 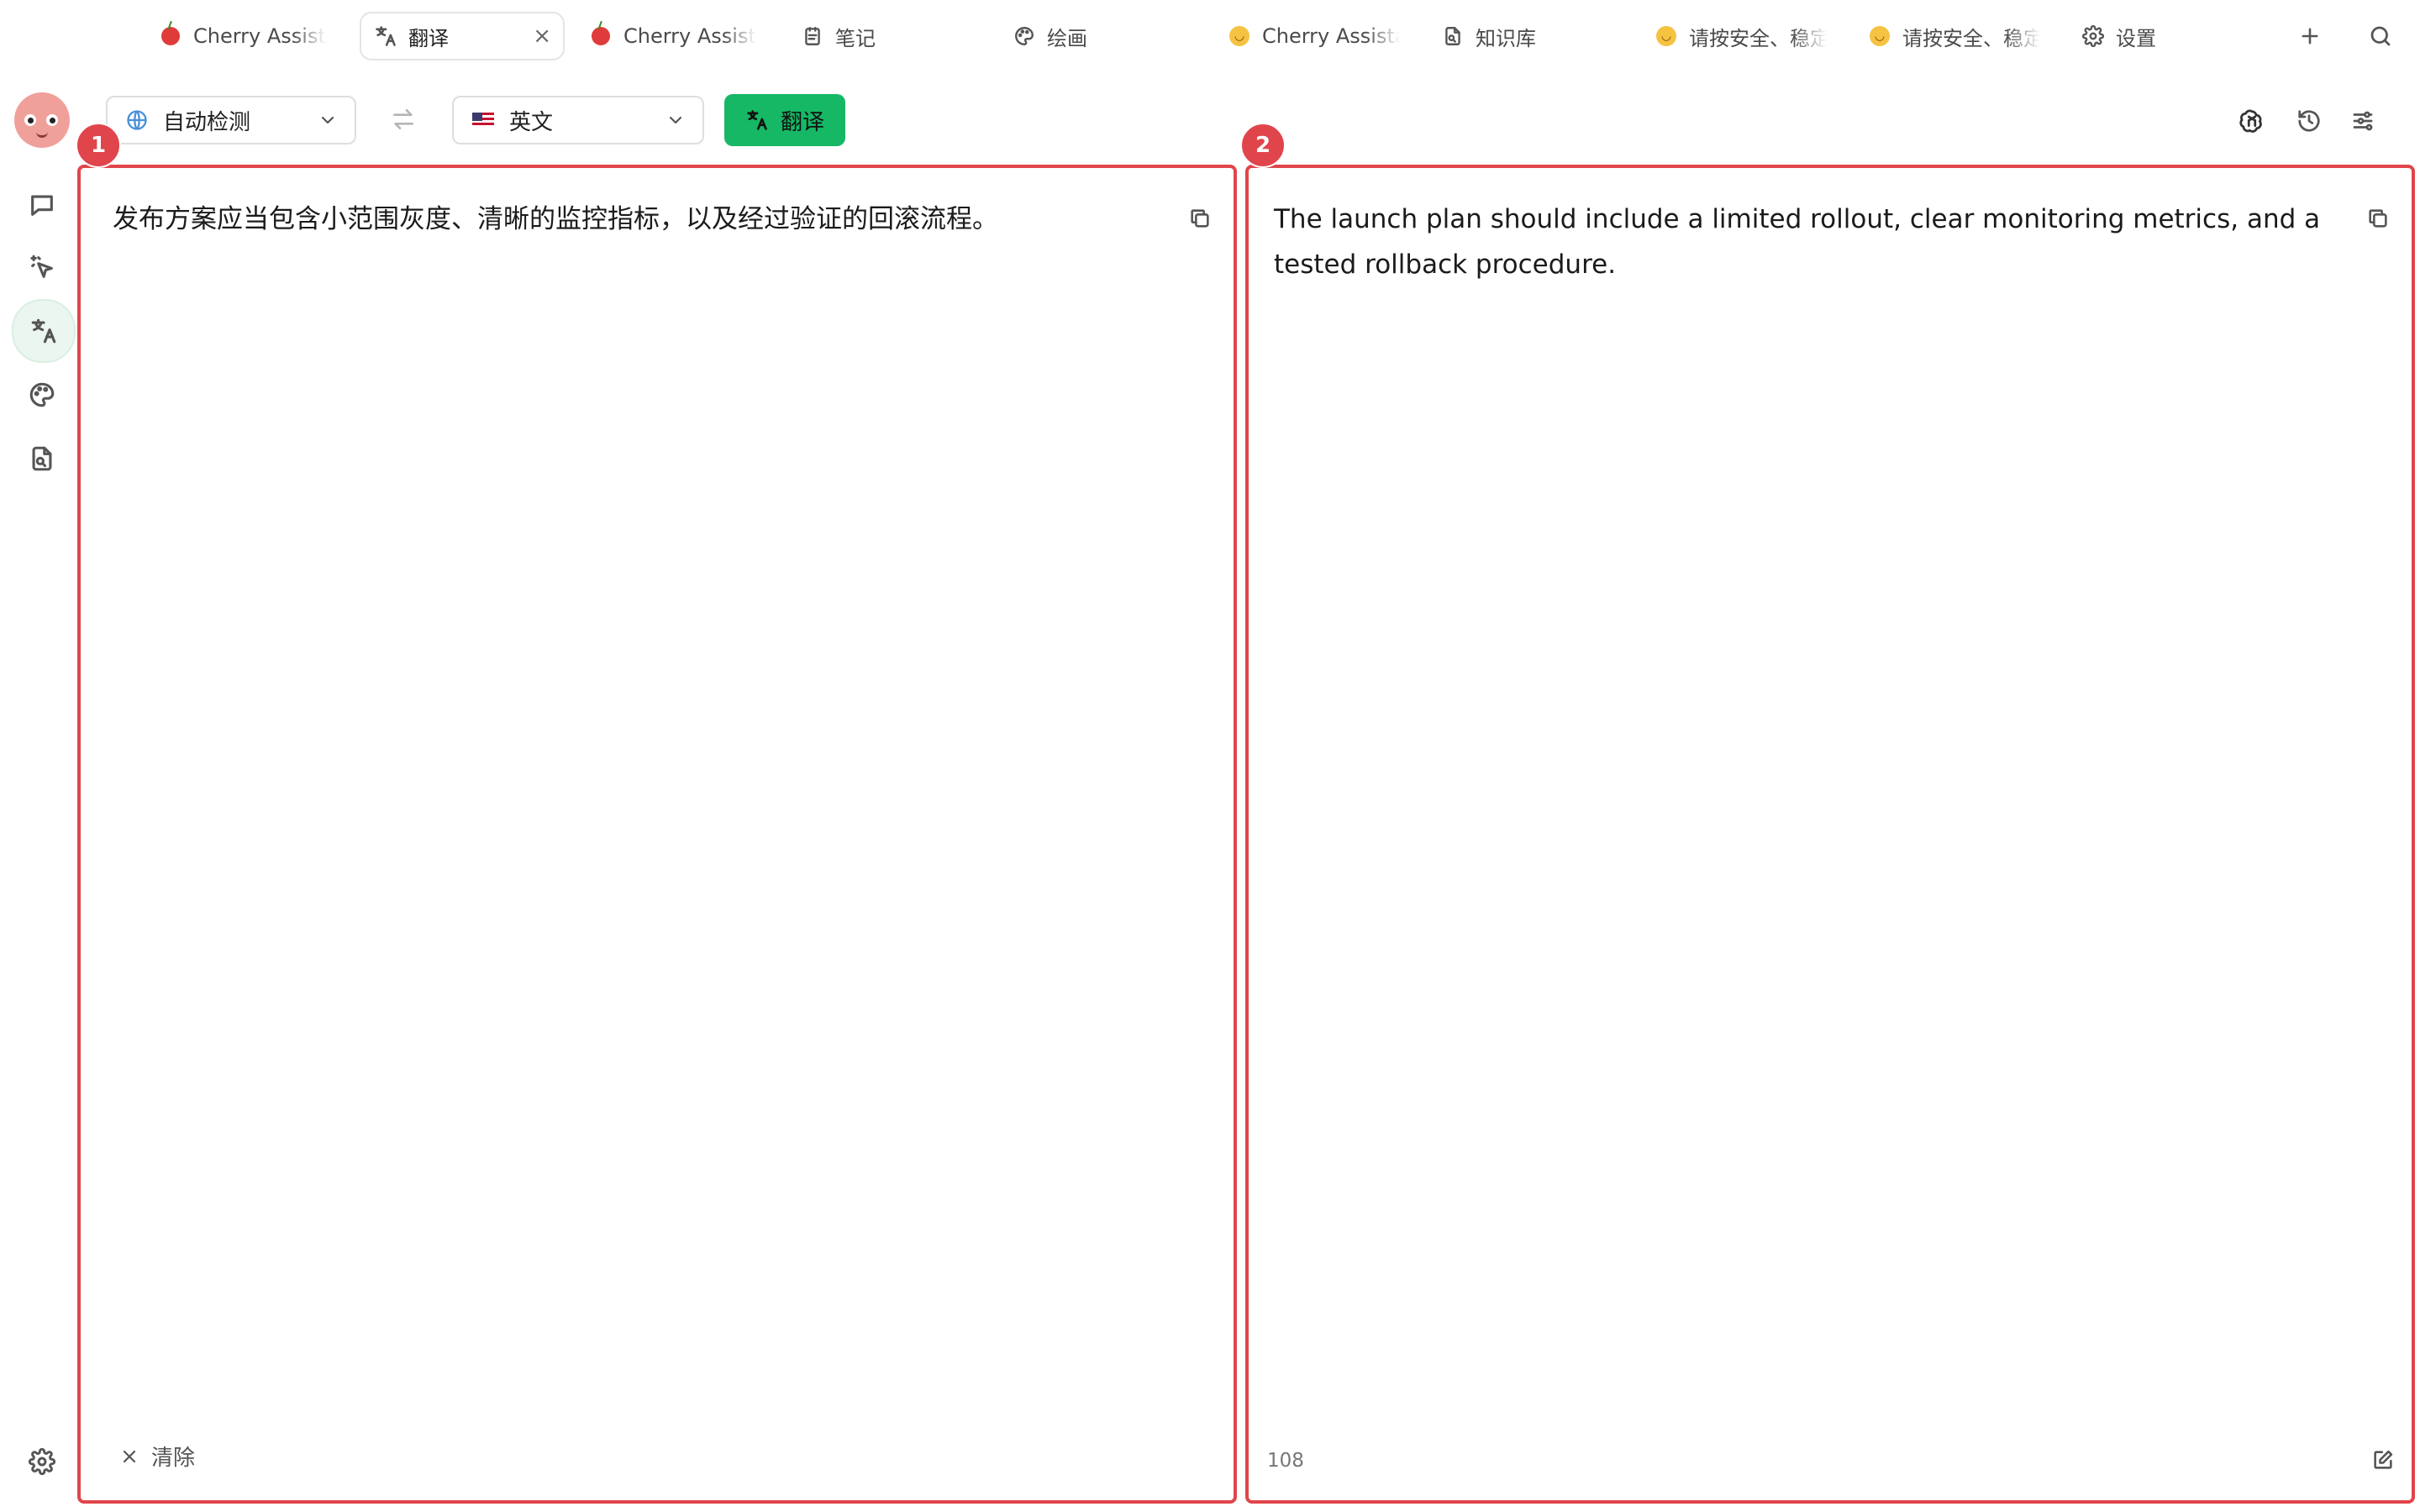 What do you see at coordinates (129, 1456) in the screenshot?
I see `close-icon` at bounding box center [129, 1456].